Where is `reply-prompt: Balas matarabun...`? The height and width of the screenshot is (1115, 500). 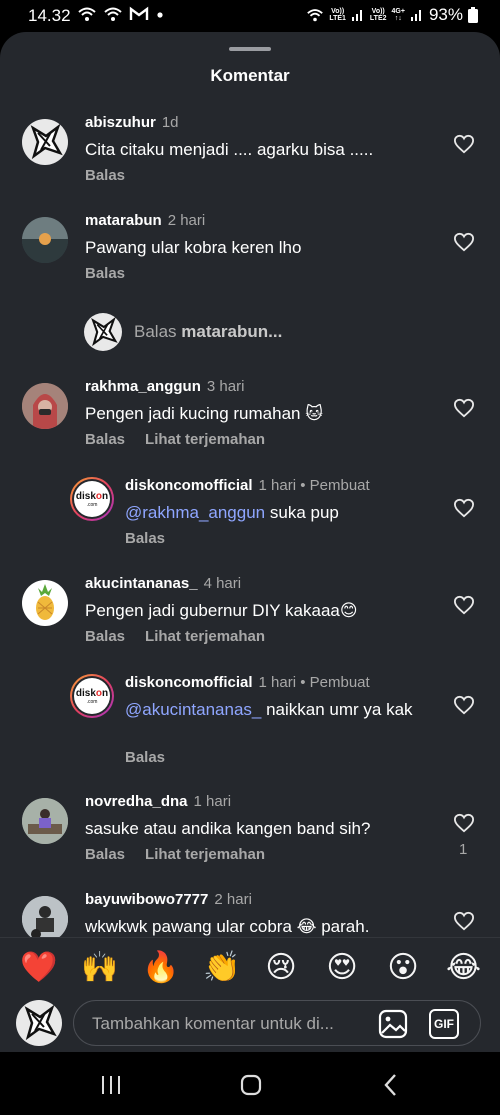
reply-prompt: Balas matarabun... is located at coordinates (183, 332).